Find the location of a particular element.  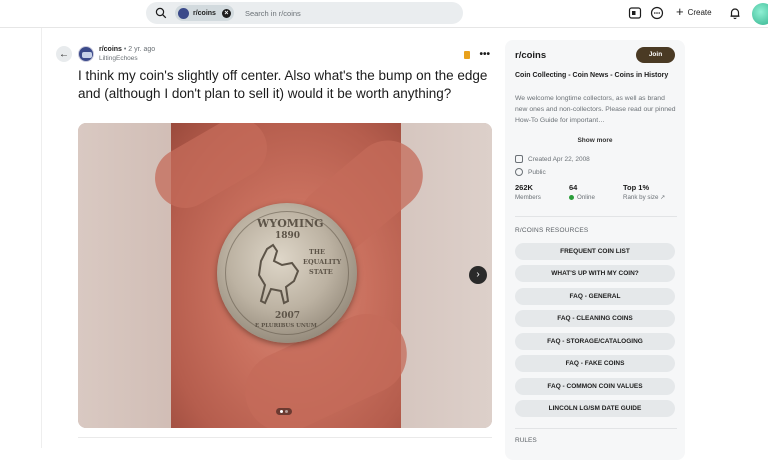

subreddit-search-chip: r/coins × is located at coordinates (204, 13).